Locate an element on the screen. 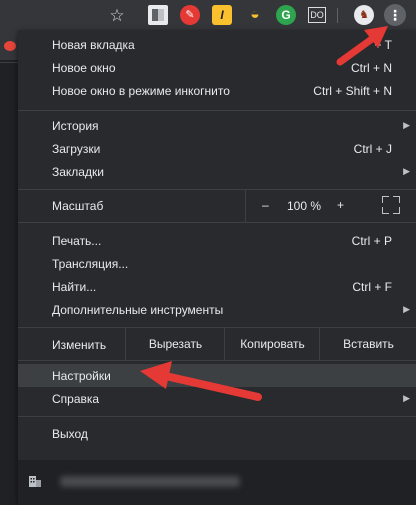 The width and height of the screenshot is (416, 505). menu-item-more-tools: Дополнительные инструменты ▶ is located at coordinates (217, 309).